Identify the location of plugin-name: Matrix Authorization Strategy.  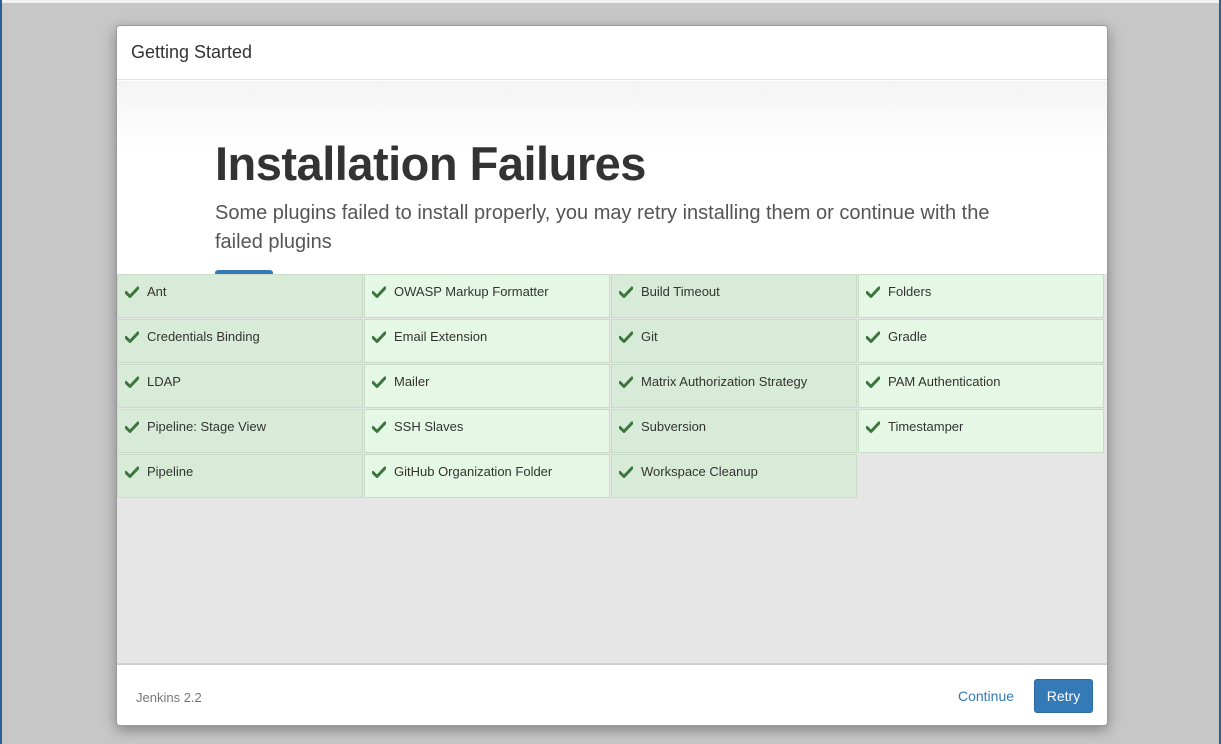
(724, 381).